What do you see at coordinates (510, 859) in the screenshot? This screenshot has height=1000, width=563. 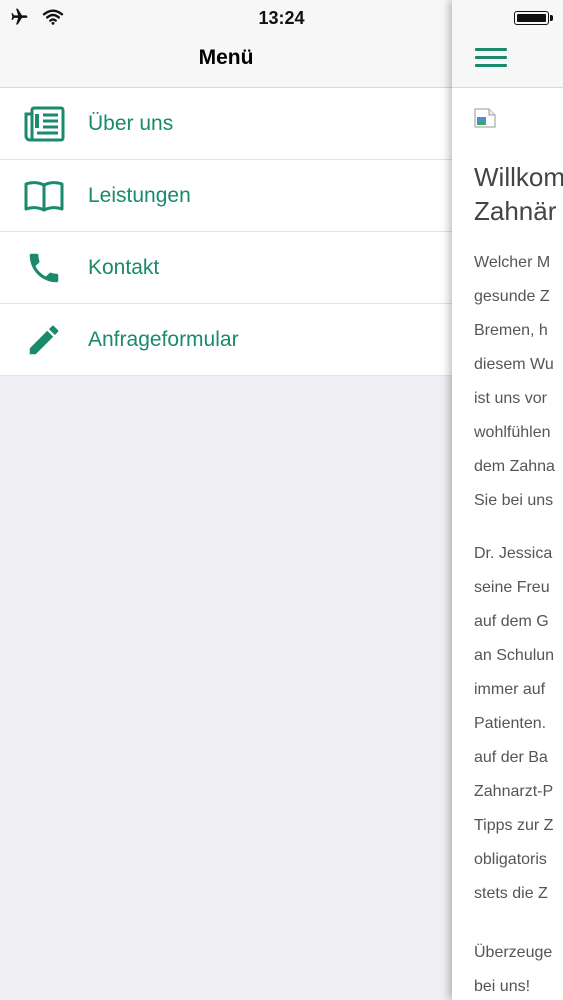 I see `text-line: obligatoris` at bounding box center [510, 859].